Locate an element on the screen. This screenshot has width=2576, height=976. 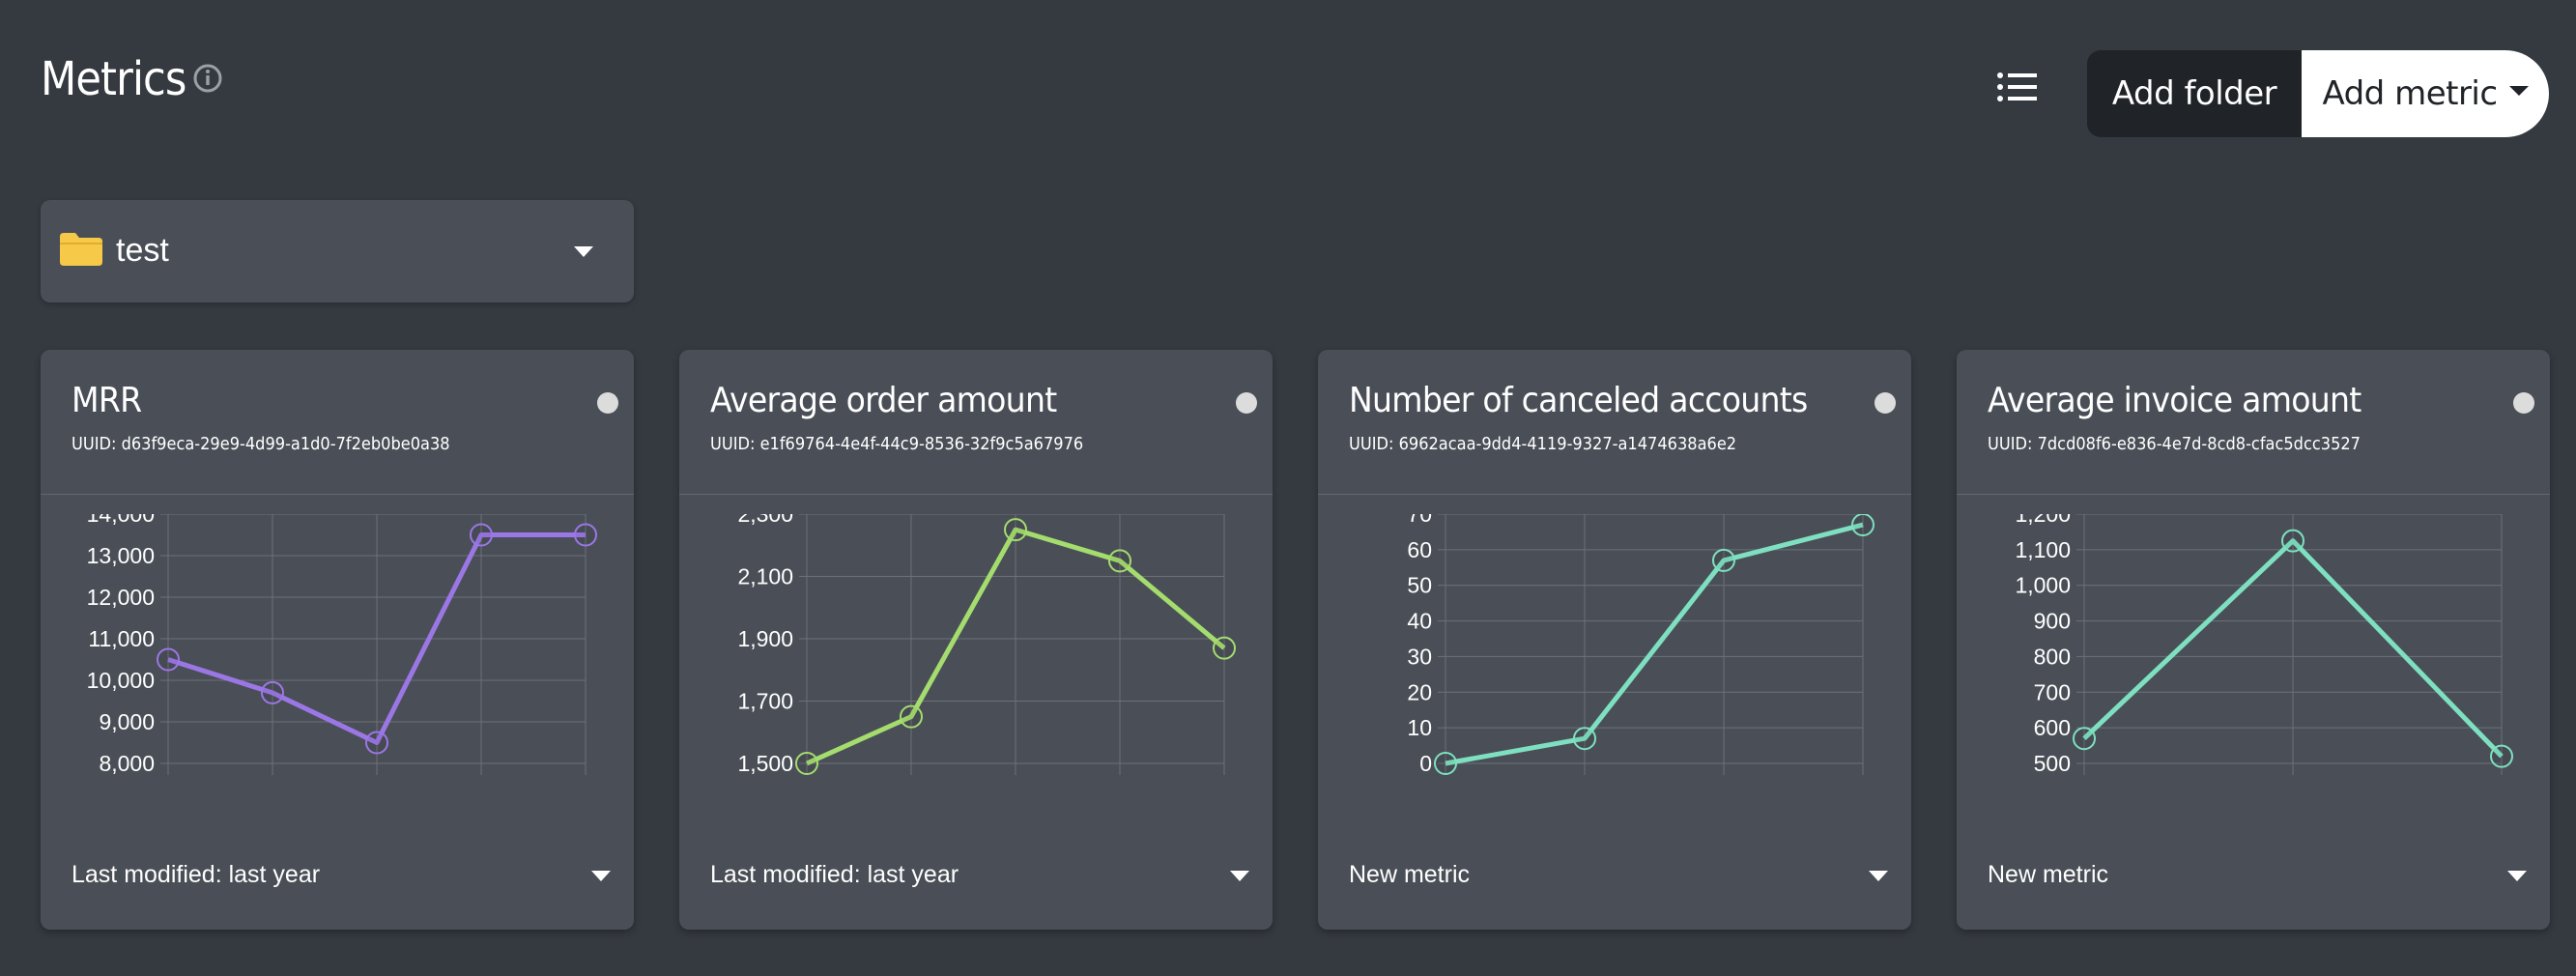
y-tick-label: 1,100 is located at coordinates (2043, 549).